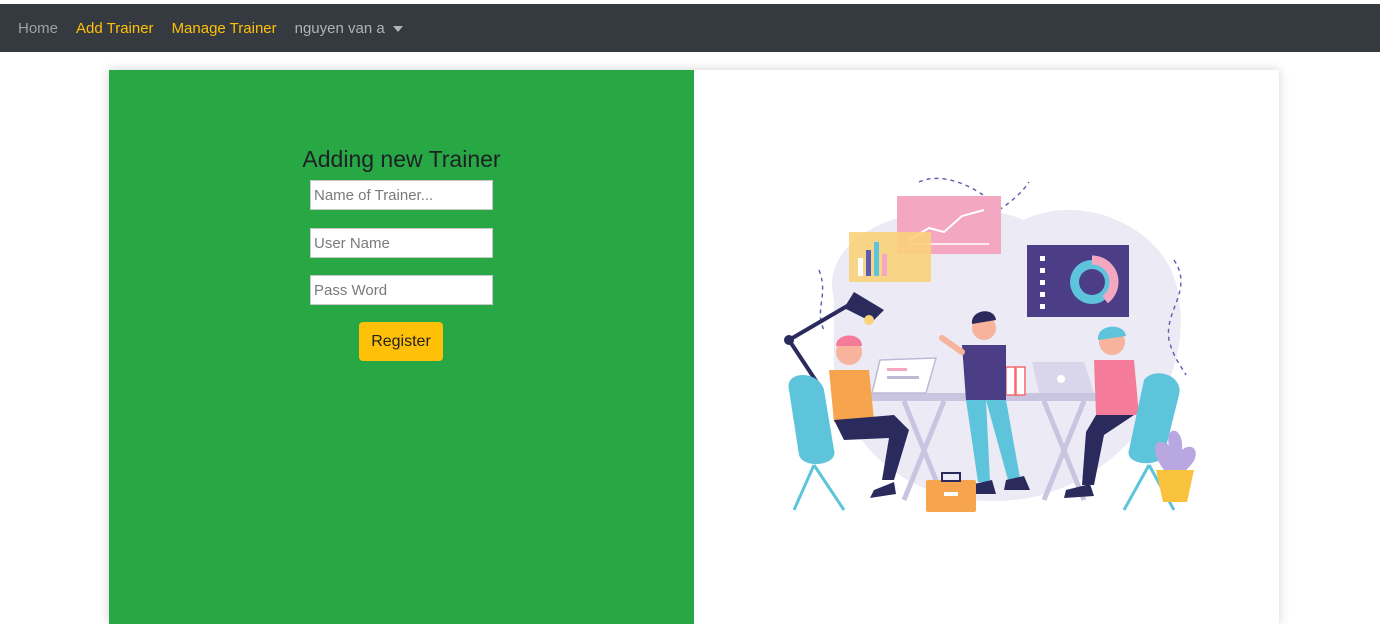  What do you see at coordinates (224, 28) in the screenshot?
I see `nav-manage-trainer-link: Manage Trainer` at bounding box center [224, 28].